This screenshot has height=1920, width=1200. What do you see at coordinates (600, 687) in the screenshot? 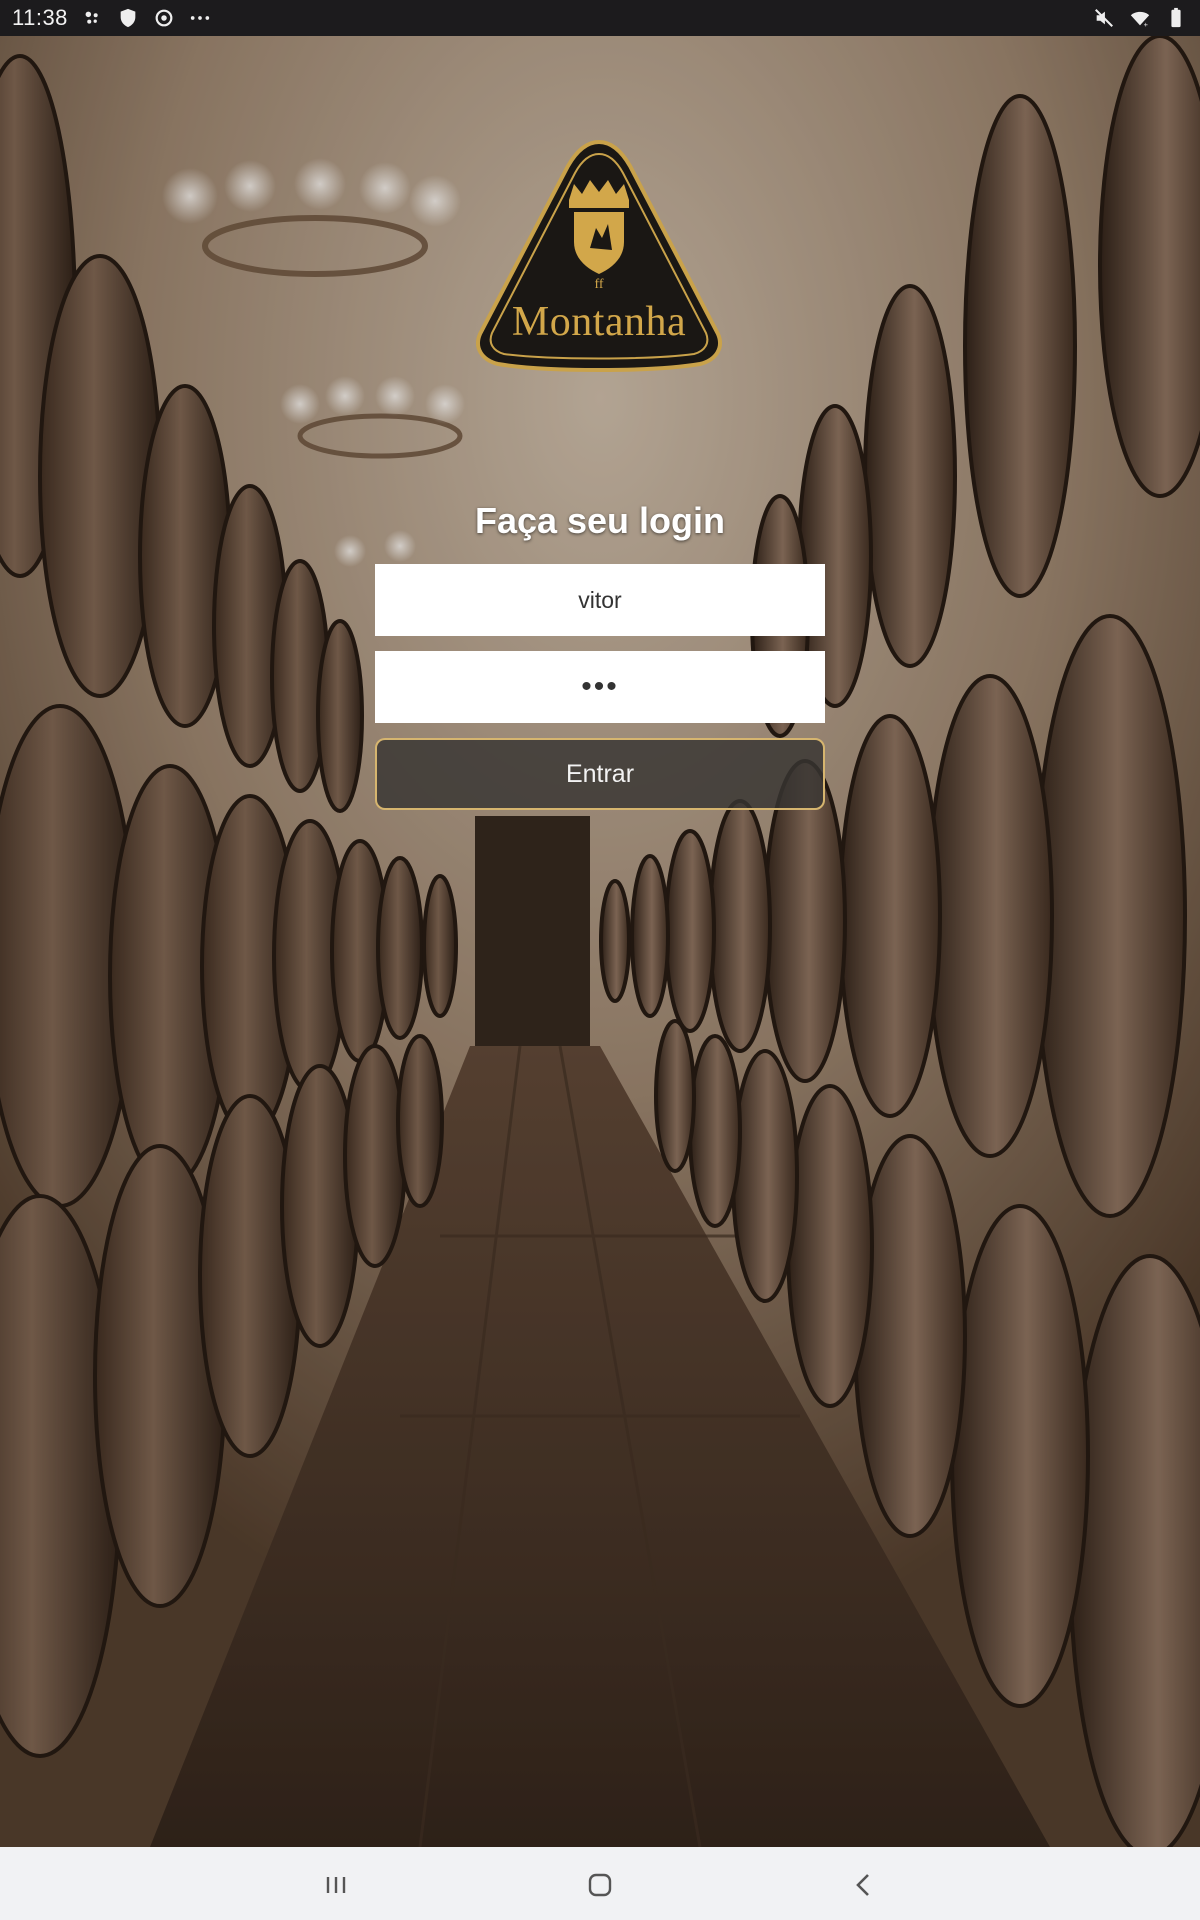
I see `password-field` at bounding box center [600, 687].